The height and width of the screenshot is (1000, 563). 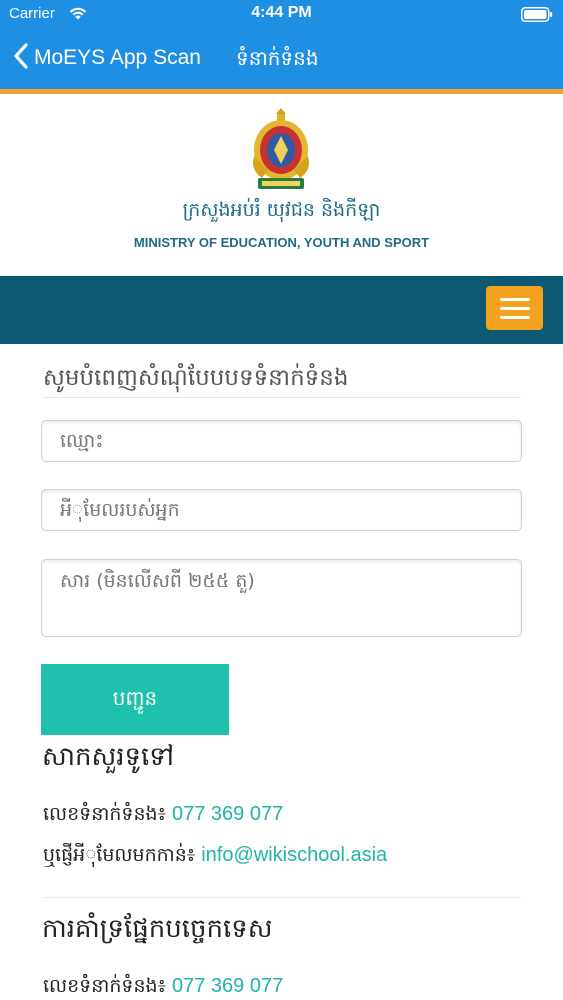 What do you see at coordinates (281, 310) in the screenshot?
I see `menu-band` at bounding box center [281, 310].